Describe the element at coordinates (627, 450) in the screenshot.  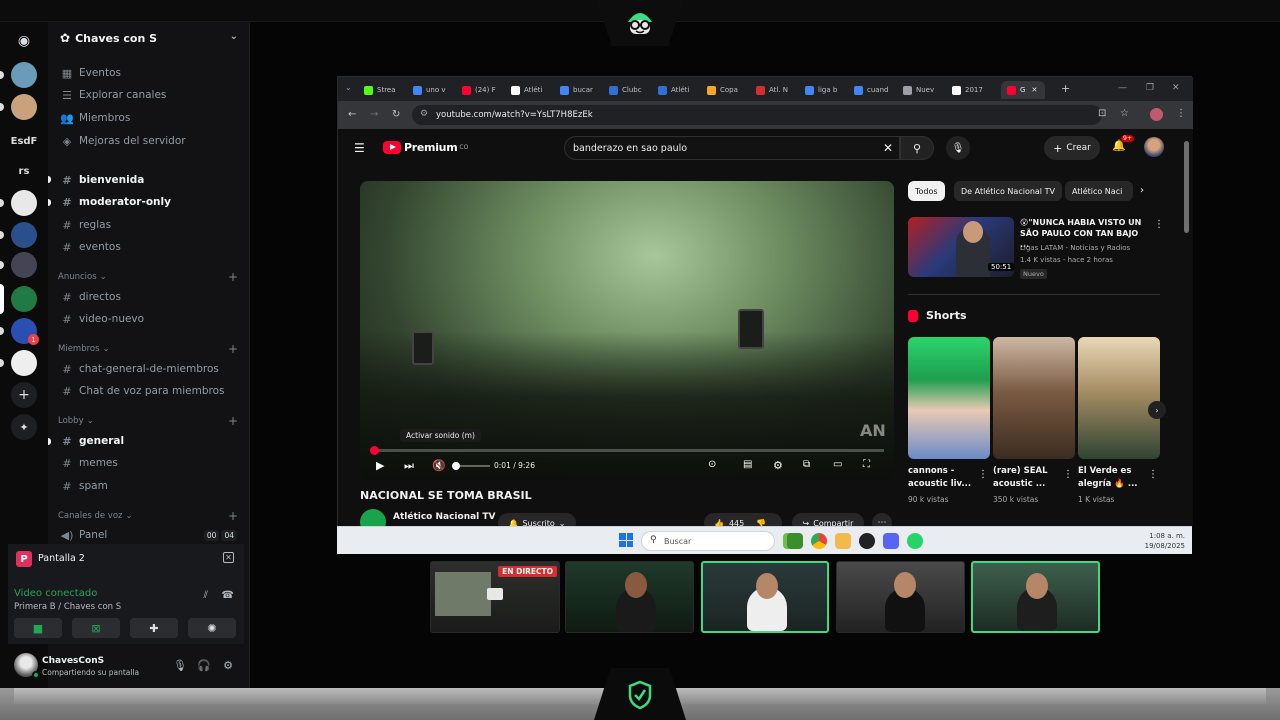
I see `progress-bar` at that location.